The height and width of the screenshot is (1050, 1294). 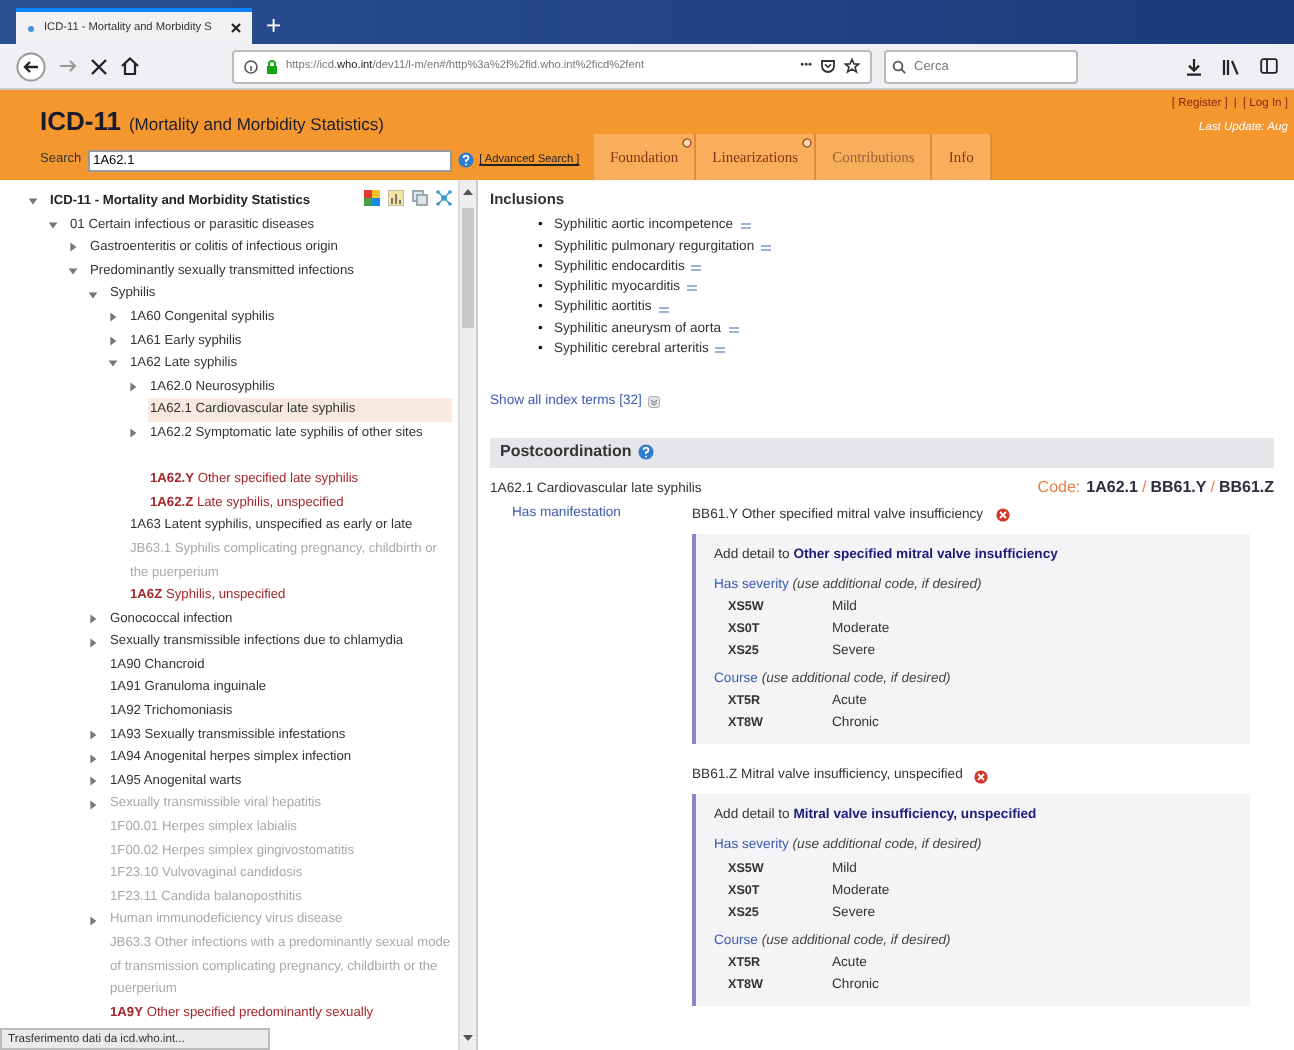 What do you see at coordinates (566, 452) in the screenshot?
I see `section-heading: Postcoordination` at bounding box center [566, 452].